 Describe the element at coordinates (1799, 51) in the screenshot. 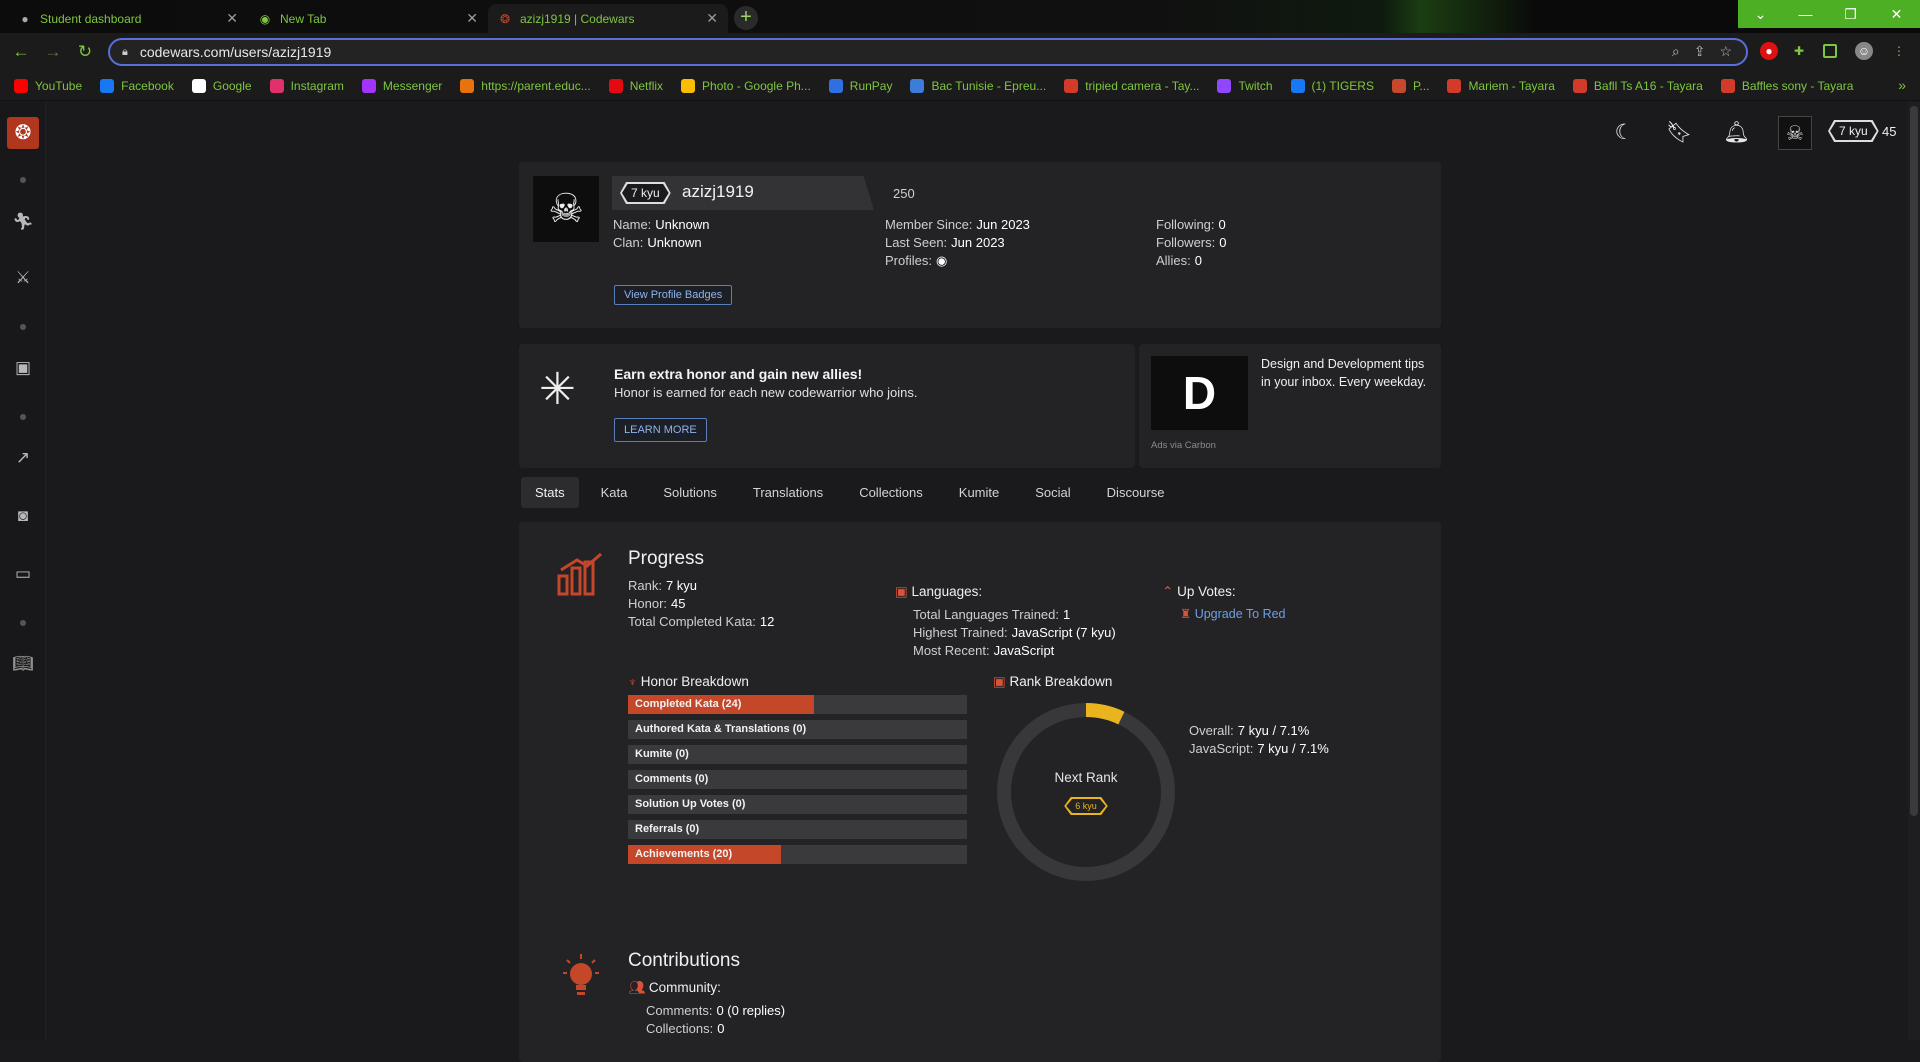

I see `puzzle-icon: ✚` at that location.